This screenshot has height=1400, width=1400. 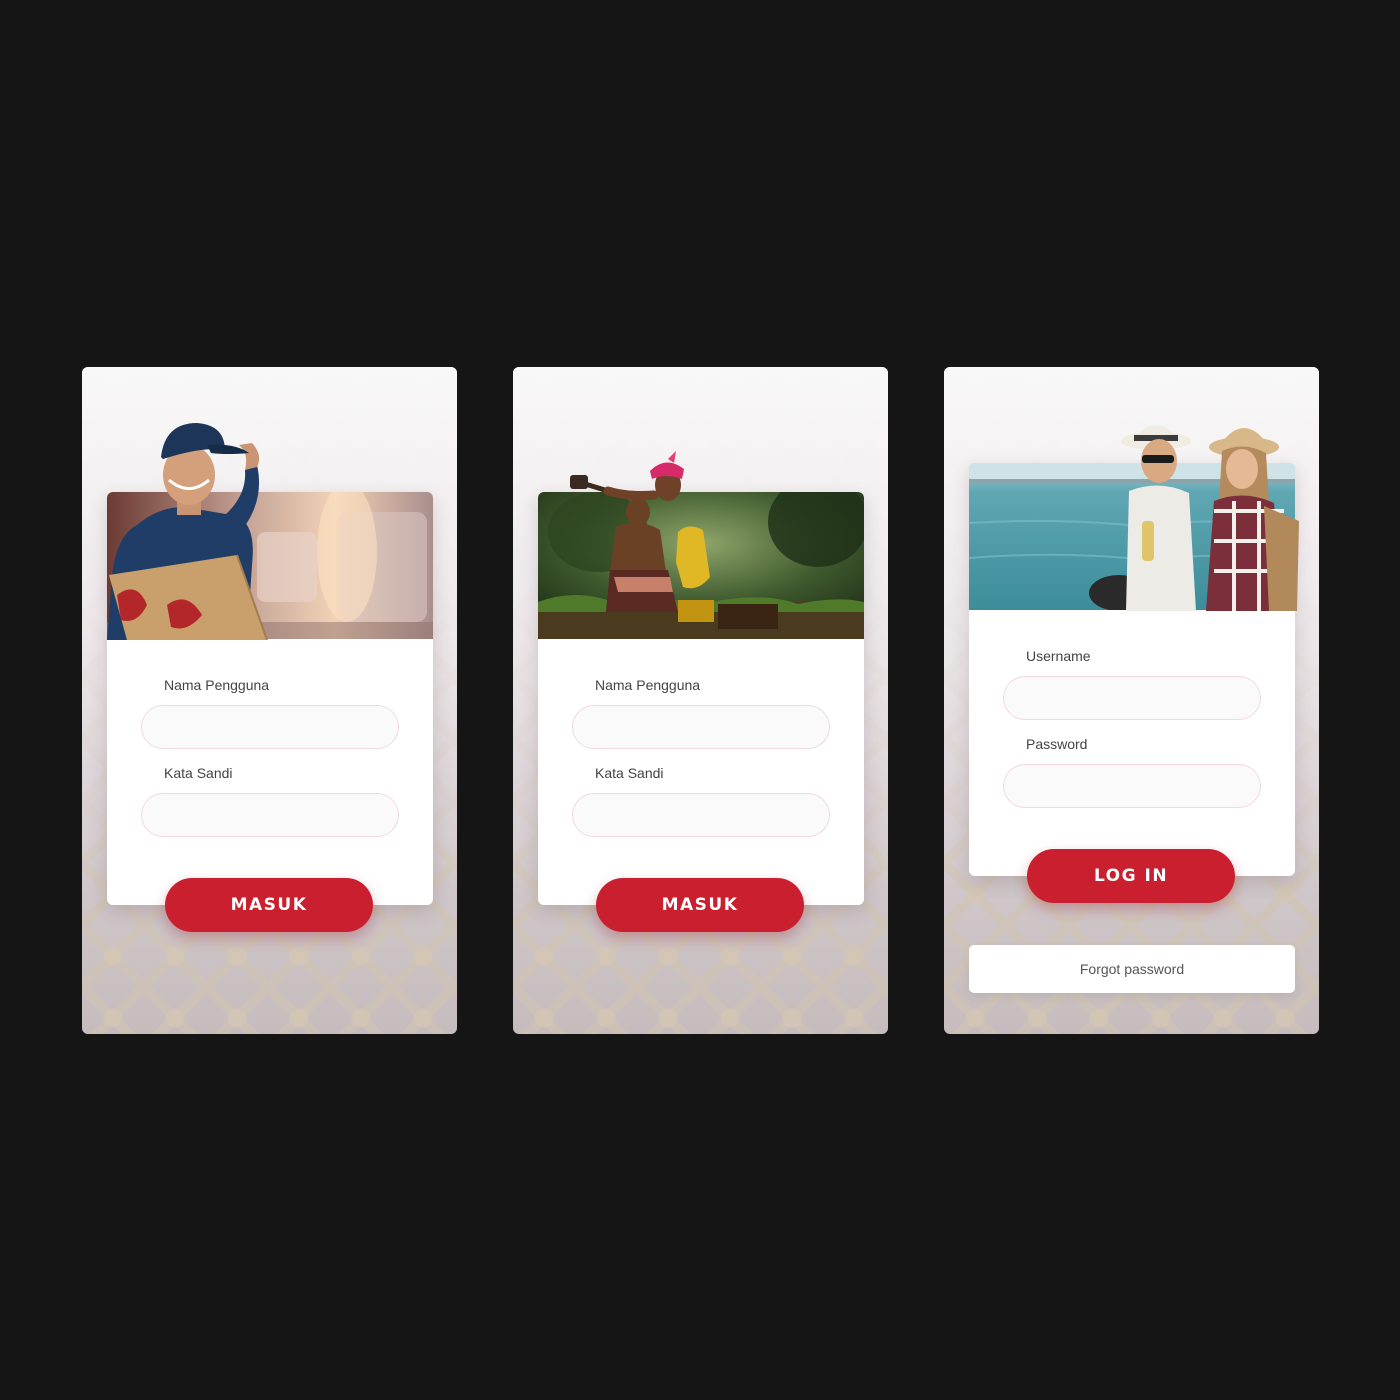 I want to click on login-button: LOG IN, so click(x=1131, y=876).